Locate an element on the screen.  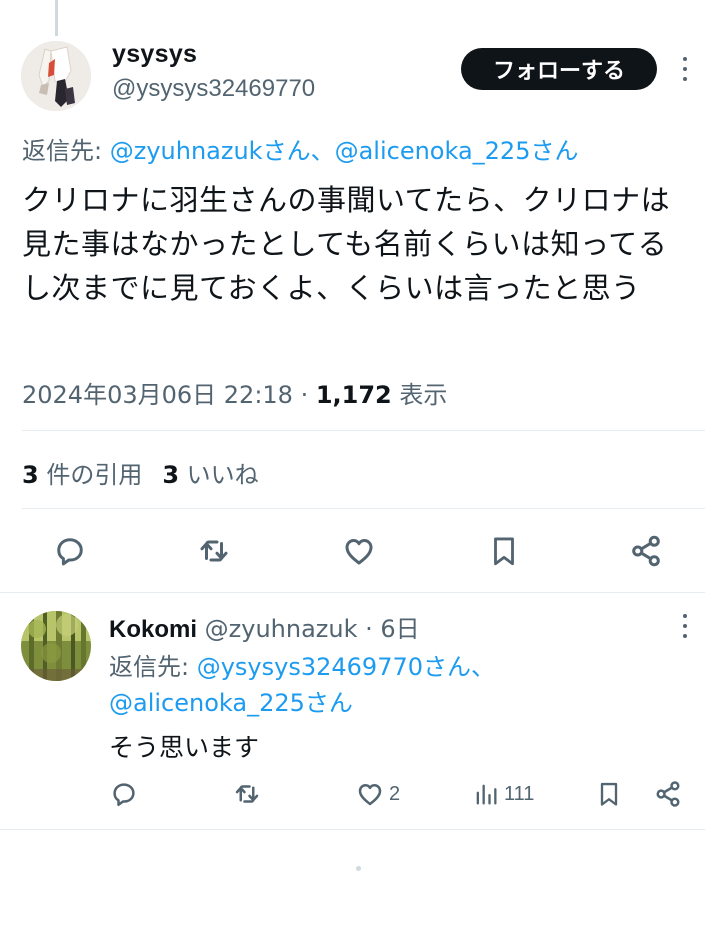
view-count: 111 is located at coordinates (519, 793).